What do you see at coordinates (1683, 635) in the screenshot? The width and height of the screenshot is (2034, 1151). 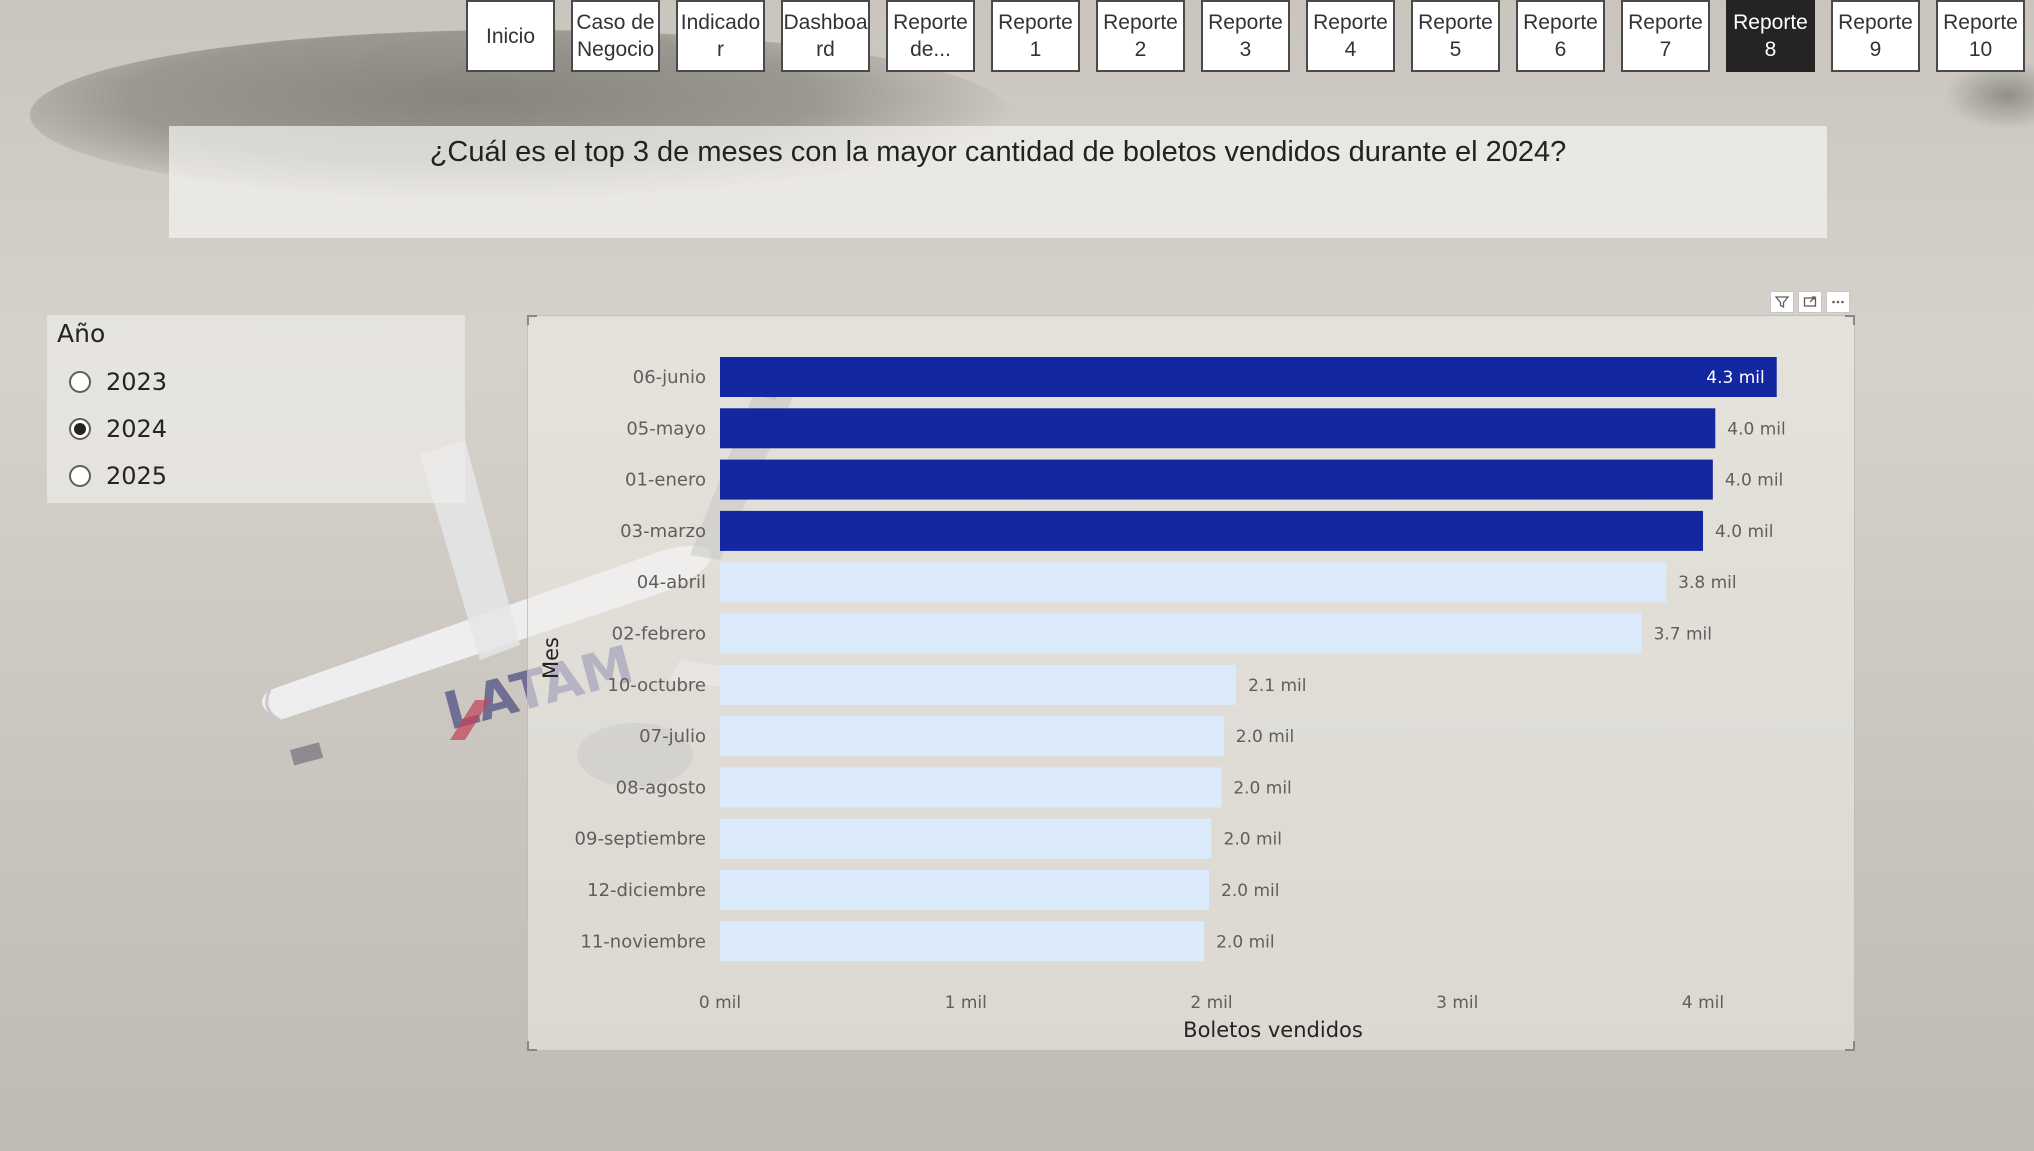 I see `data-label: 3.7 mil` at bounding box center [1683, 635].